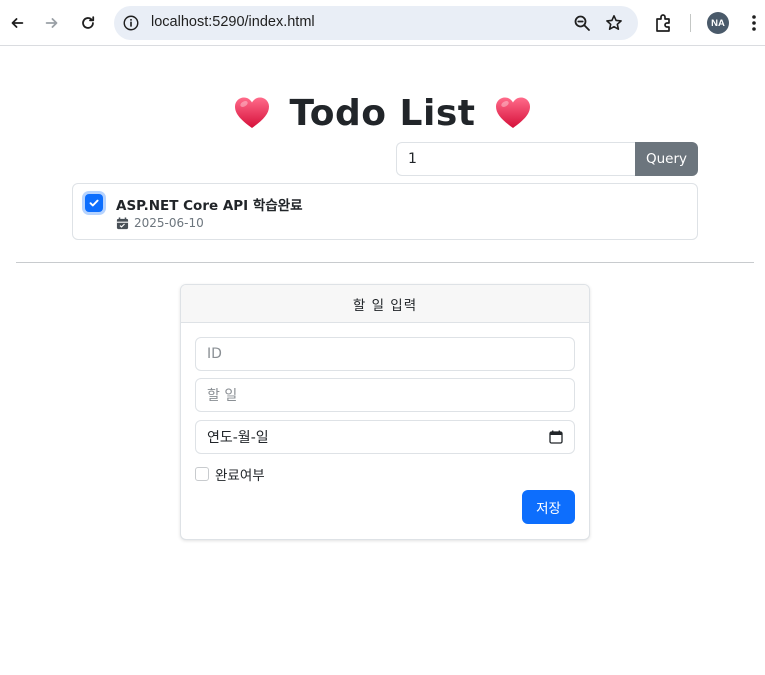  I want to click on id-field: ID, so click(385, 354).